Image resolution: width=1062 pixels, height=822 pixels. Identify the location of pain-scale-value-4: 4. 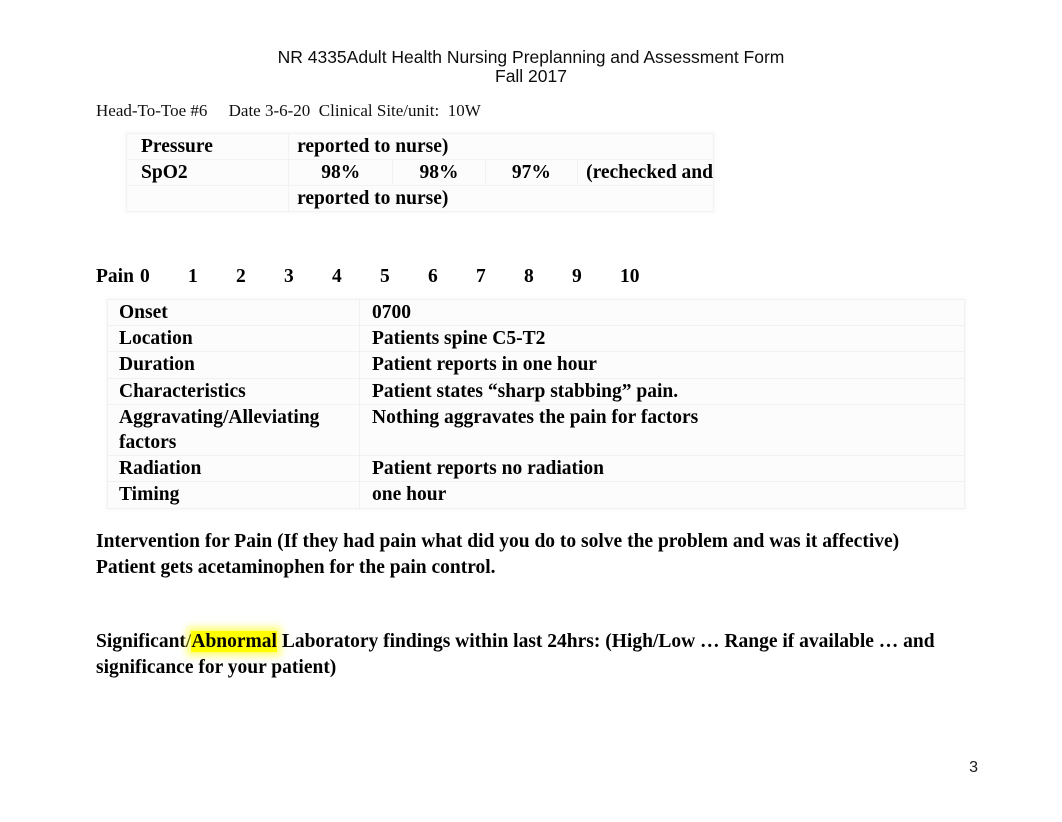
(356, 277).